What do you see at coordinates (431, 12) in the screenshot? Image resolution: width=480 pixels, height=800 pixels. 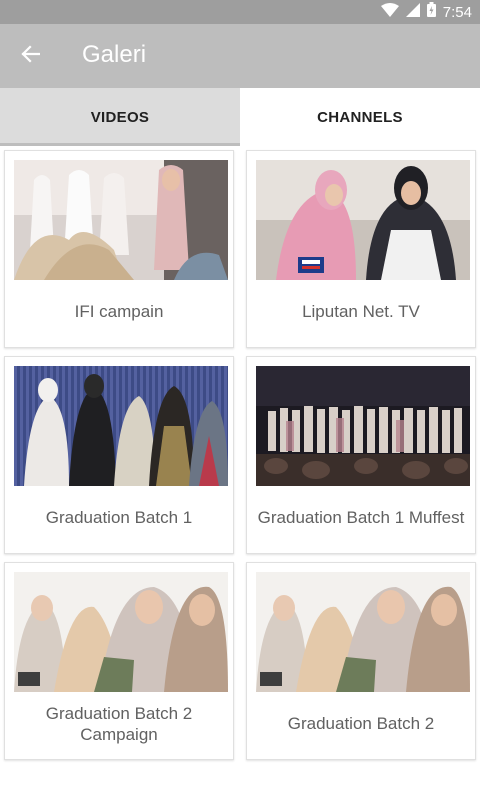 I see `battery-icon` at bounding box center [431, 12].